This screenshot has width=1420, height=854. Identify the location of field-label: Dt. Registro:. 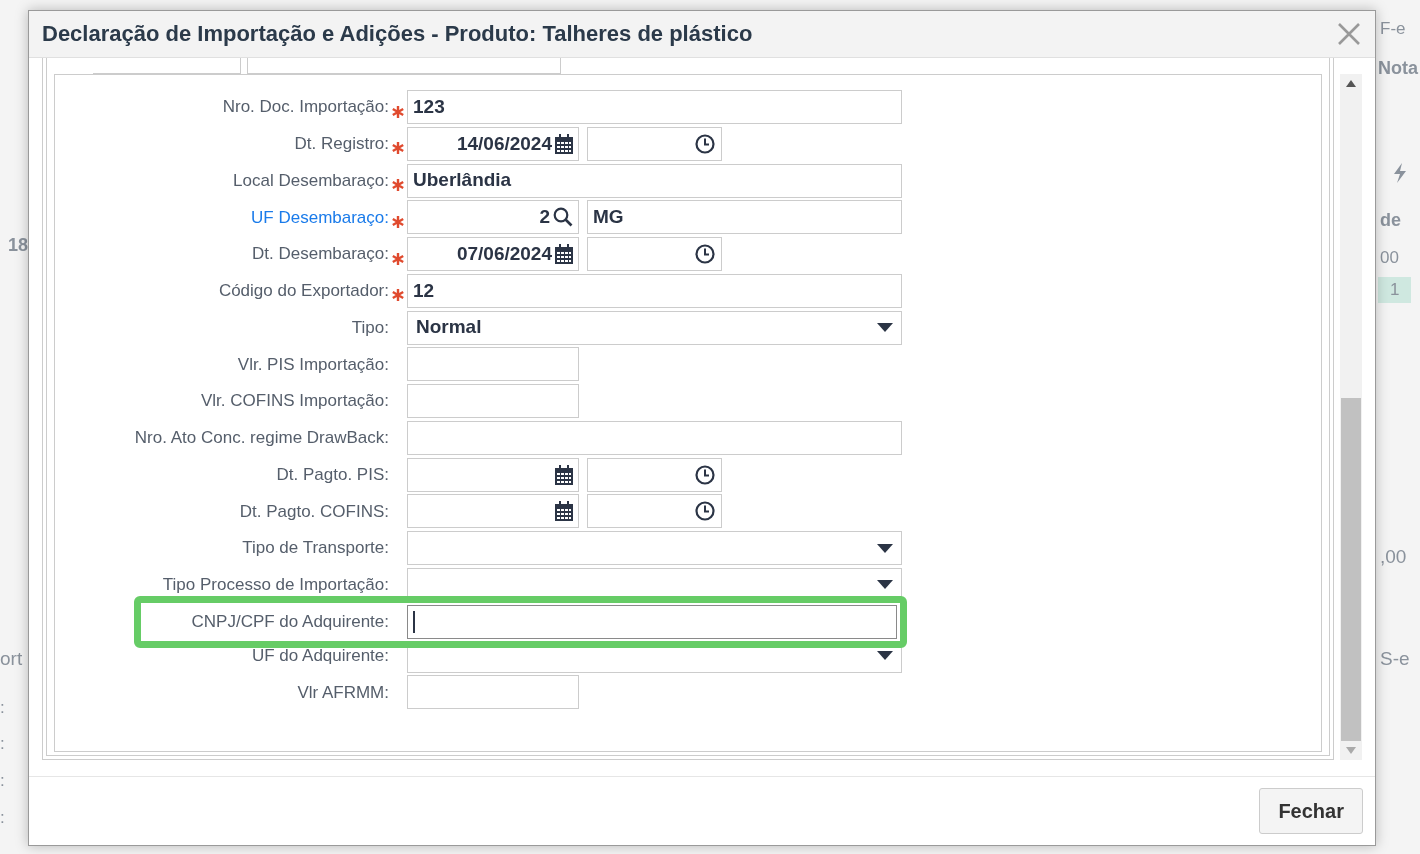
(341, 144).